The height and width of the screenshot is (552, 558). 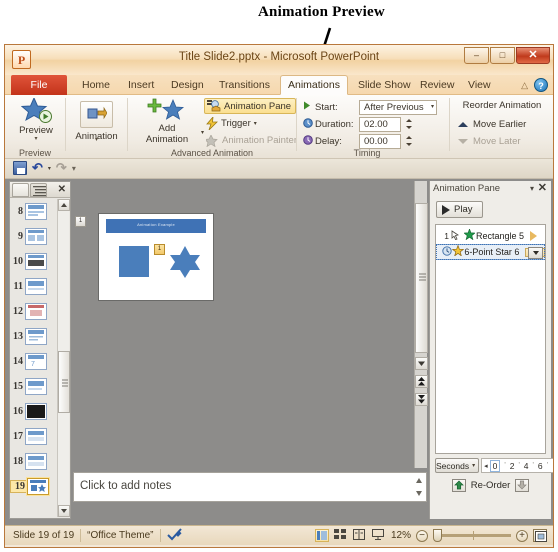 I want to click on duration-input: 02.00, so click(x=380, y=124).